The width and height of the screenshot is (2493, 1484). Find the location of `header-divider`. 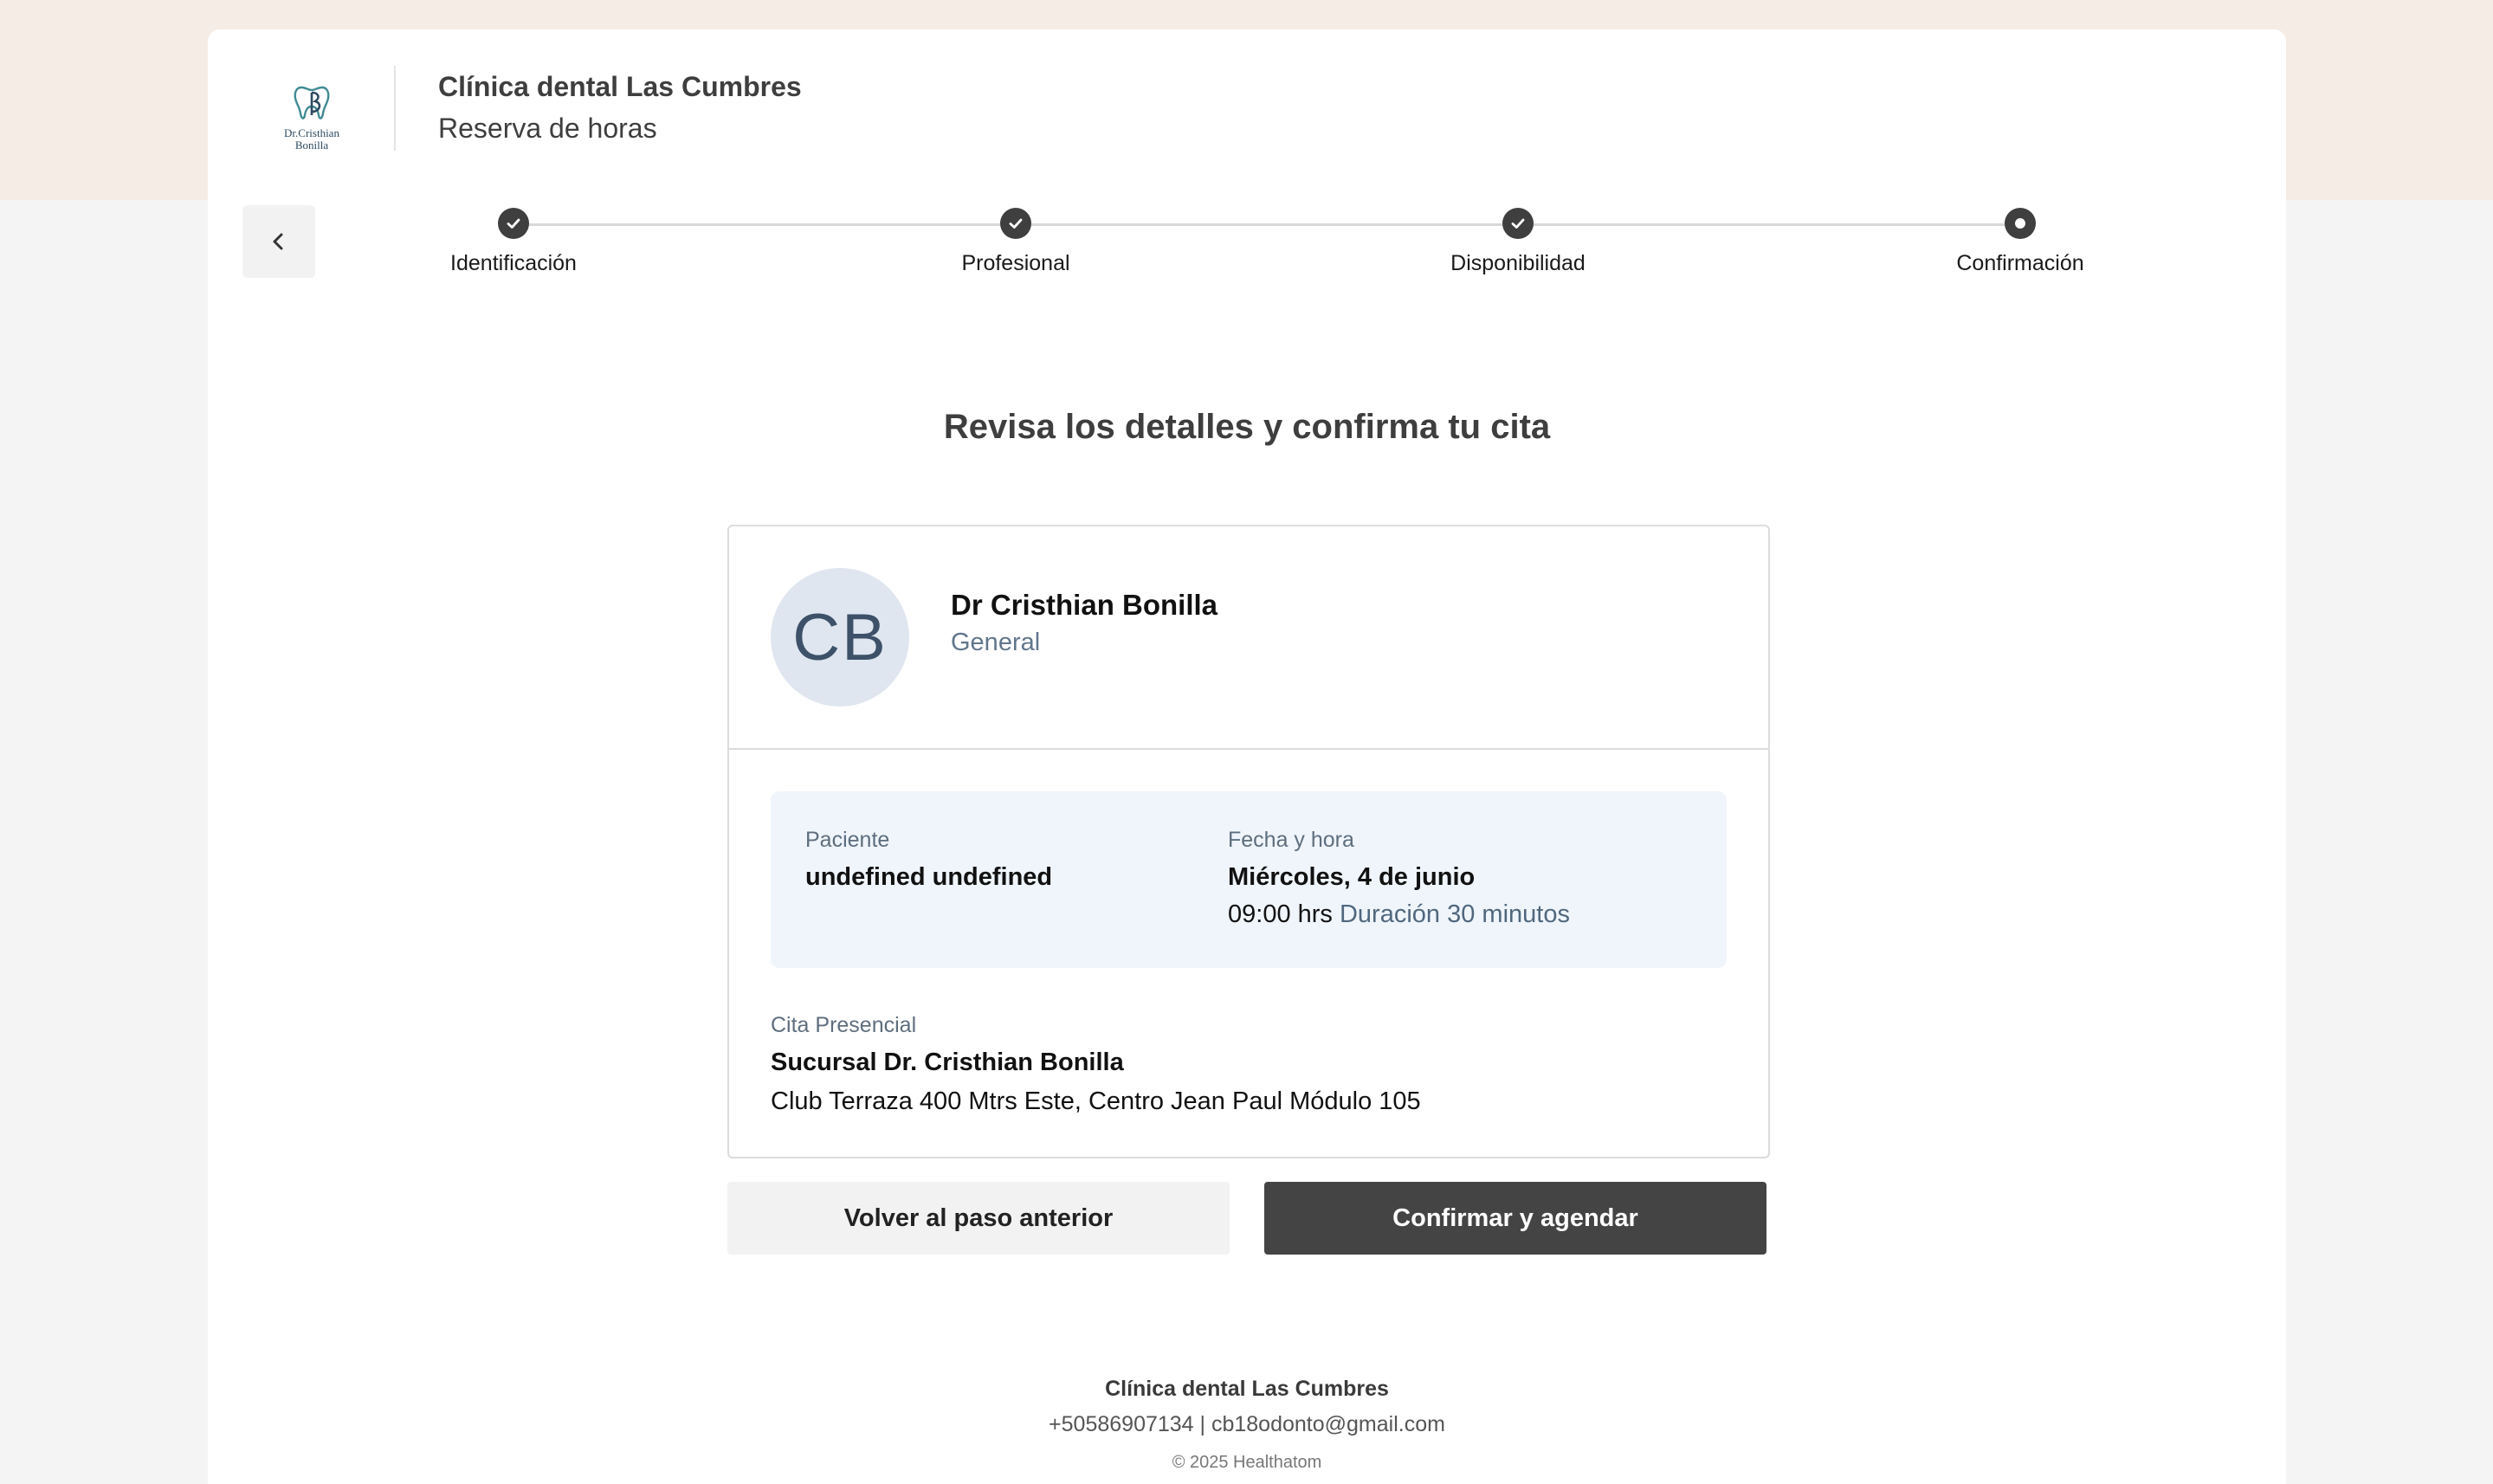

header-divider is located at coordinates (395, 108).